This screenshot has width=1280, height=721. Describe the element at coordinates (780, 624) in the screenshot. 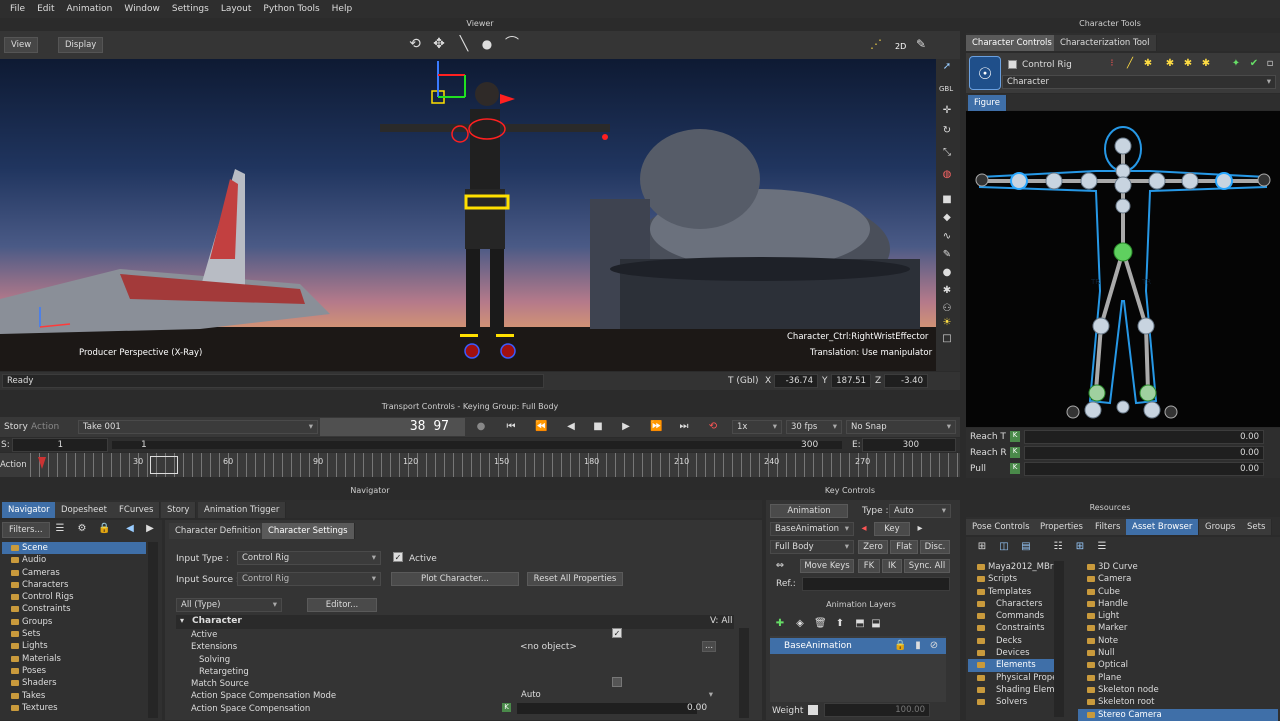

I see `add-layer-icon: ✚` at that location.